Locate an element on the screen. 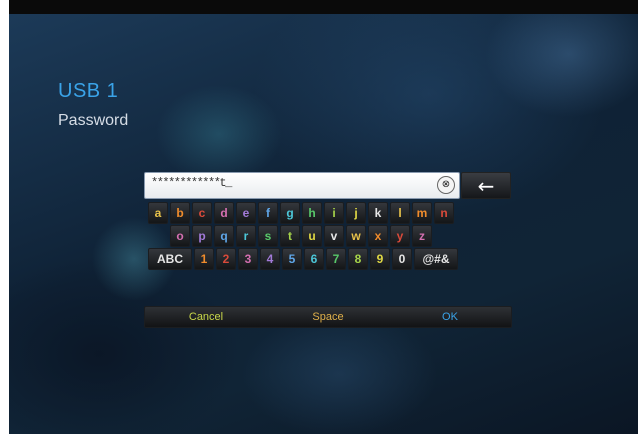 This screenshot has width=642, height=434. key-3: 3 is located at coordinates (248, 259).